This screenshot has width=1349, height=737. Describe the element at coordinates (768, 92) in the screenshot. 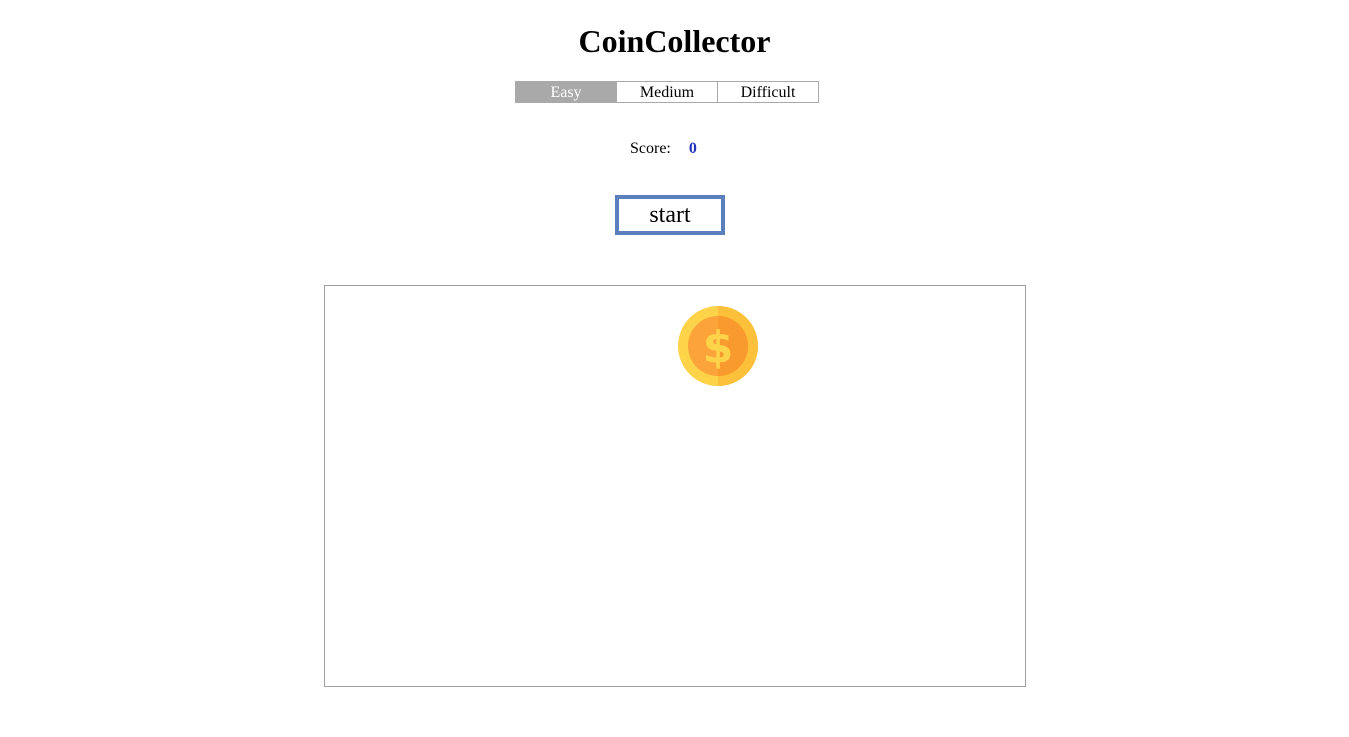

I see `level-difficult-button: Difficult` at that location.